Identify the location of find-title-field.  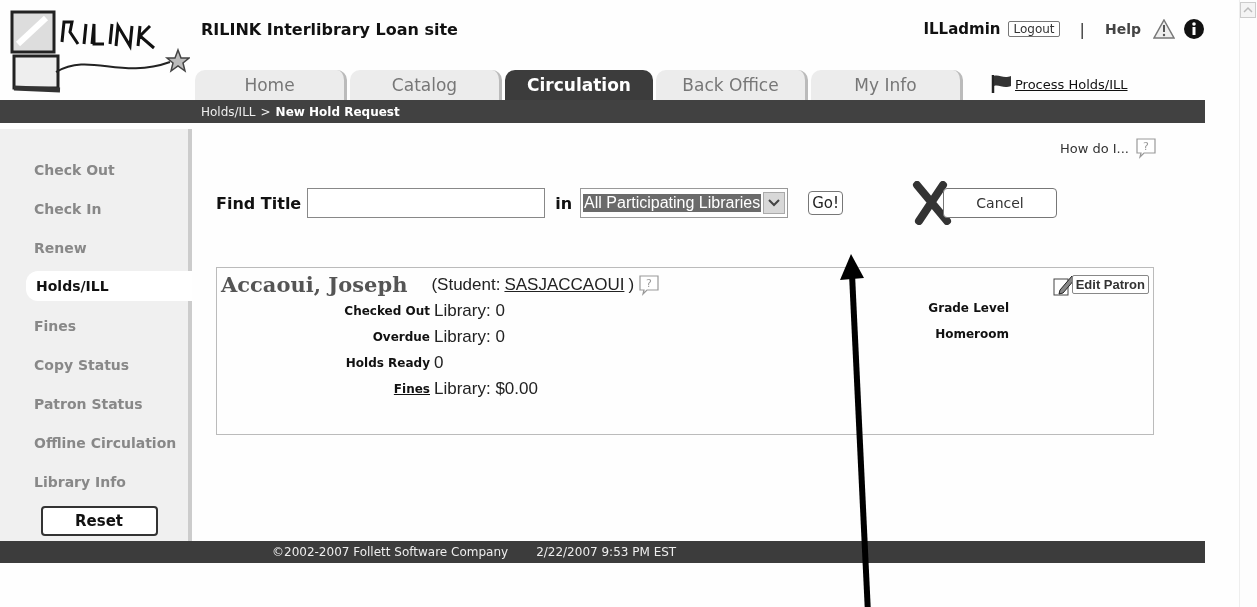
(426, 203).